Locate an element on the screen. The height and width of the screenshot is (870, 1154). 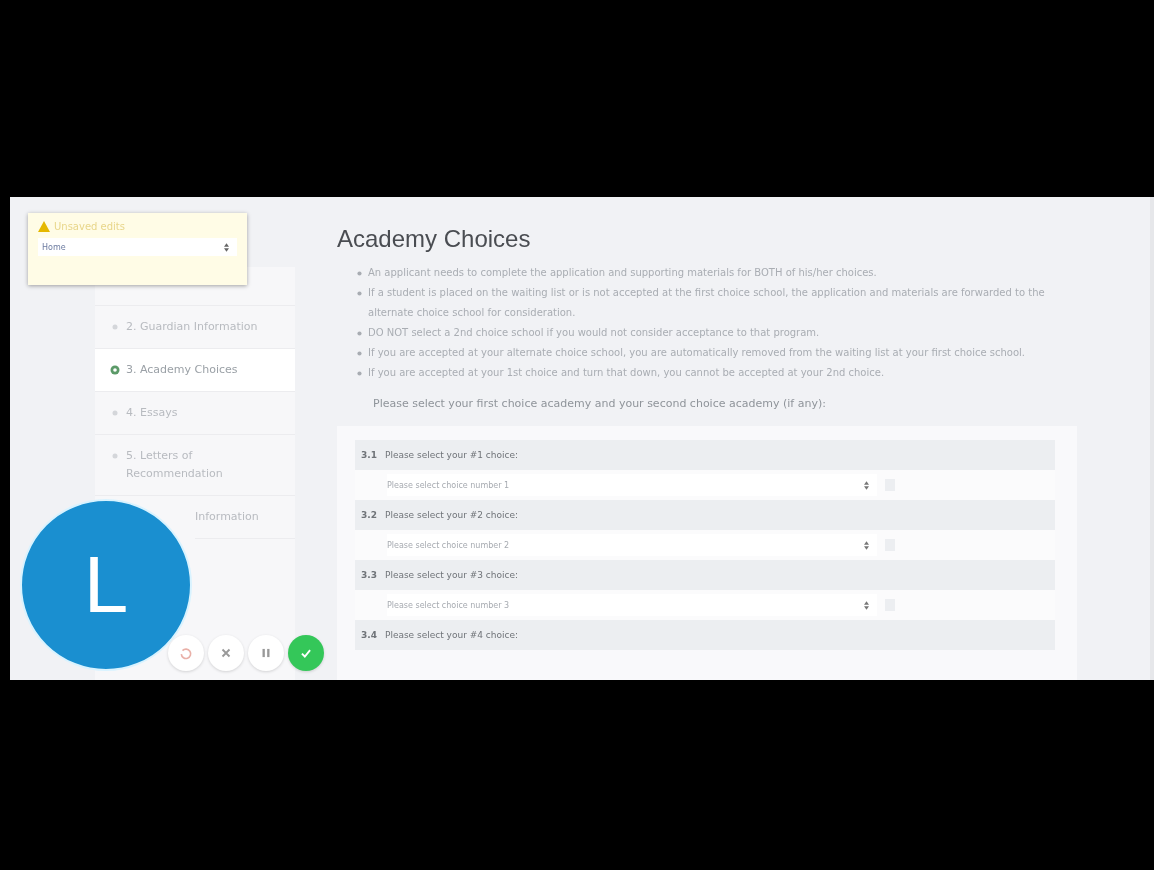
sidebar-item: Information is located at coordinates (245, 517).